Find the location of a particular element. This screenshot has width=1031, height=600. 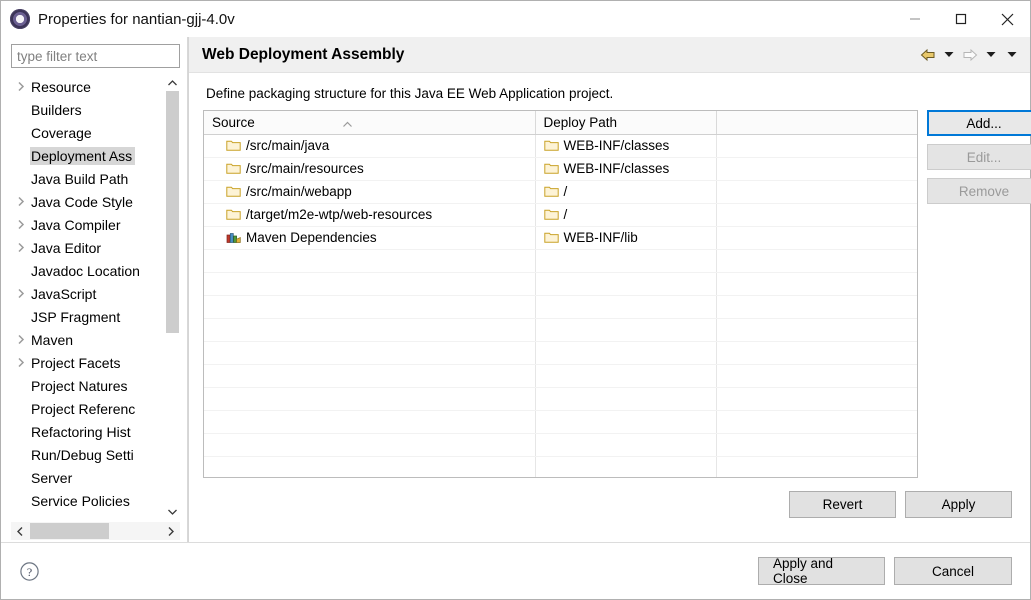

cell-blank is located at coordinates (816, 146).